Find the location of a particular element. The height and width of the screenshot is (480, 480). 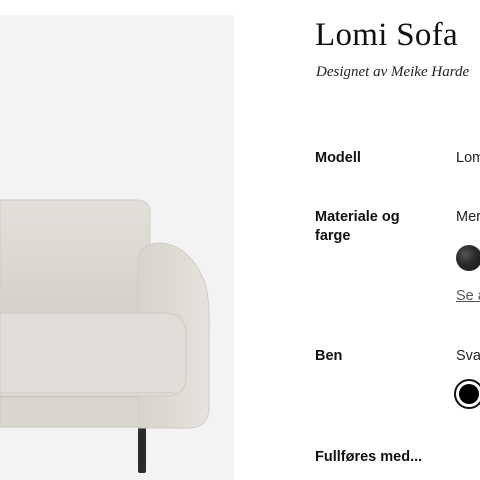

leg-color-fill is located at coordinates (469, 394).